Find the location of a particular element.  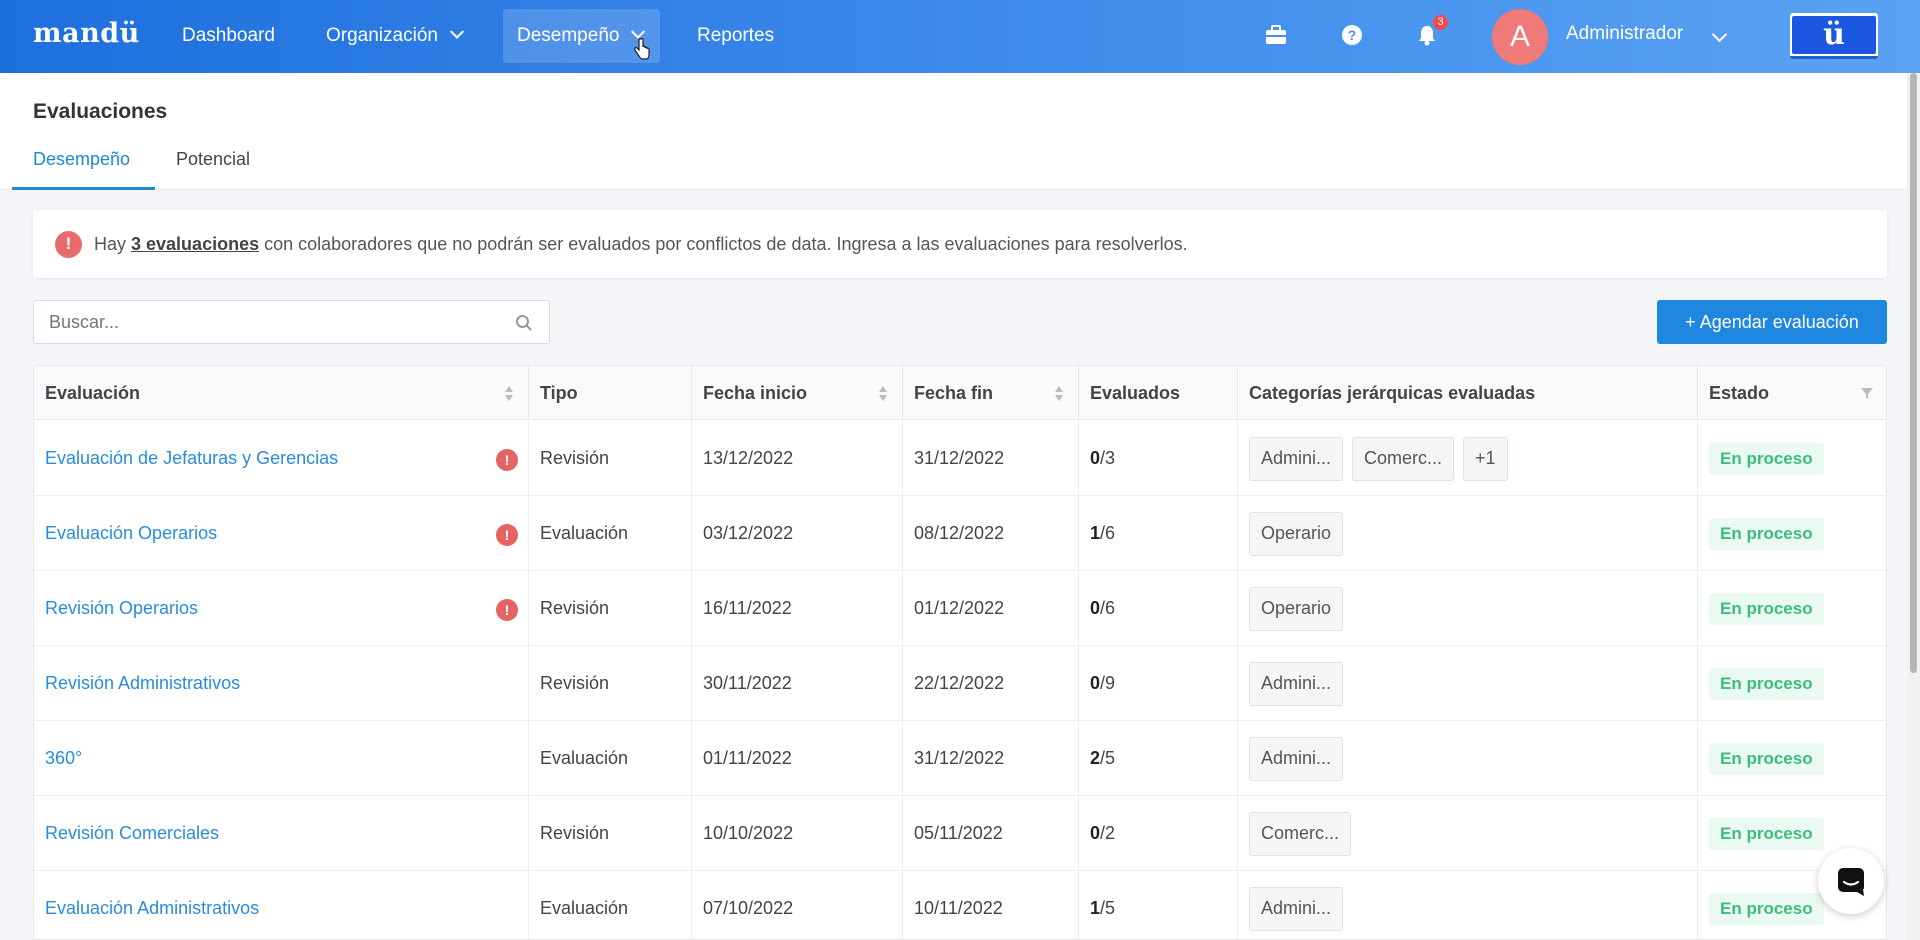

notification-badge: 3 is located at coordinates (1440, 22).